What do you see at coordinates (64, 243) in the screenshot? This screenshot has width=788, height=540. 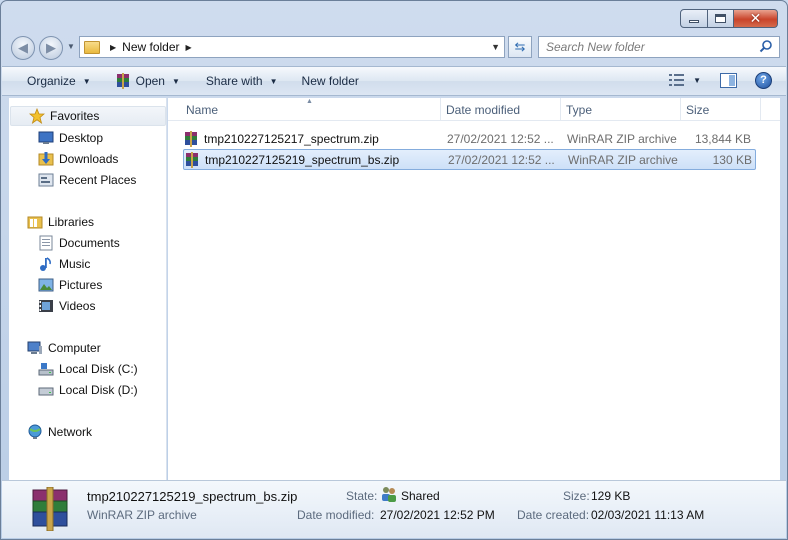 I see `nav-documents: Documents` at bounding box center [64, 243].